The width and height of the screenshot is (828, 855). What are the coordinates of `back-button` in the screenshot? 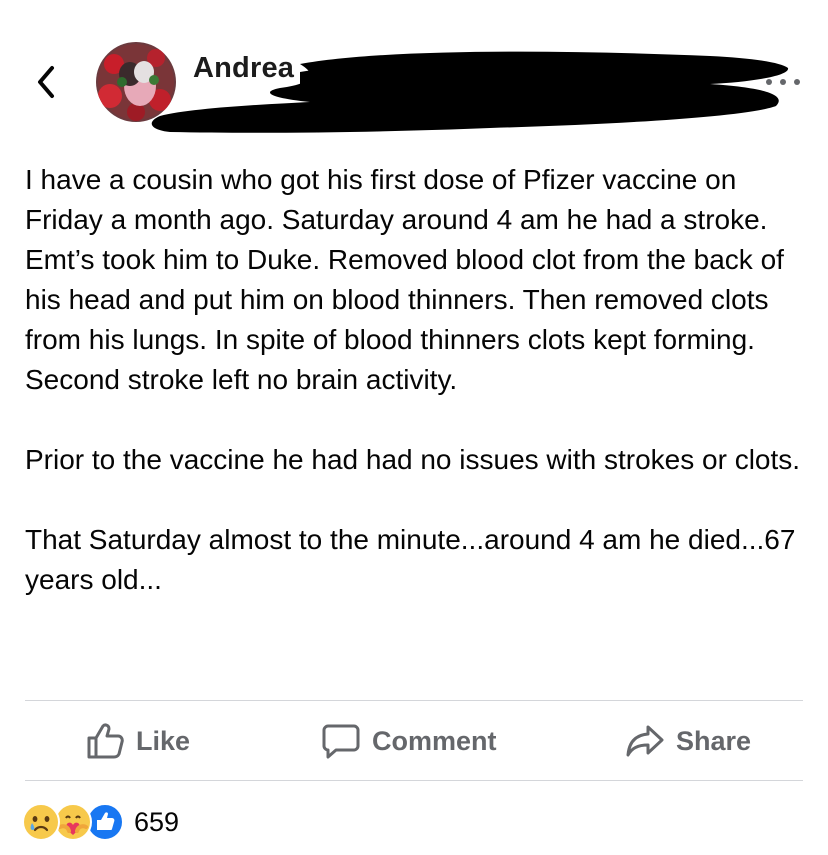 It's located at (46, 82).